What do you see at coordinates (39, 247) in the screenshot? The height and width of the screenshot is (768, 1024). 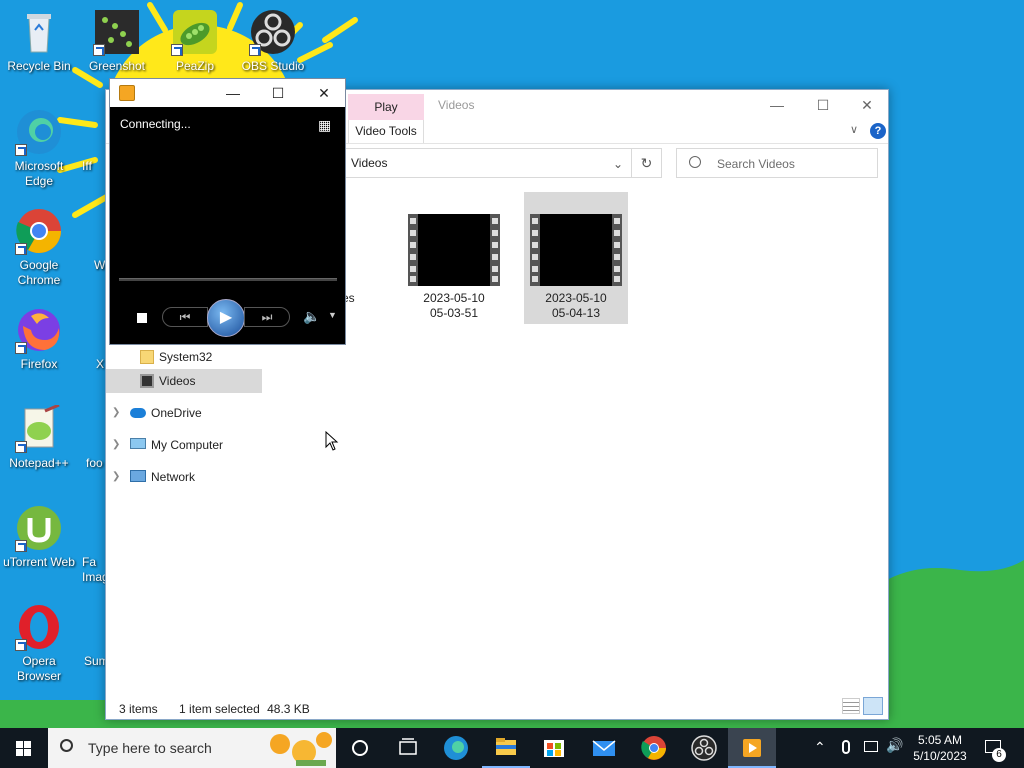 I see `desktop-icon-google-chrome: Google Chrome` at bounding box center [39, 247].